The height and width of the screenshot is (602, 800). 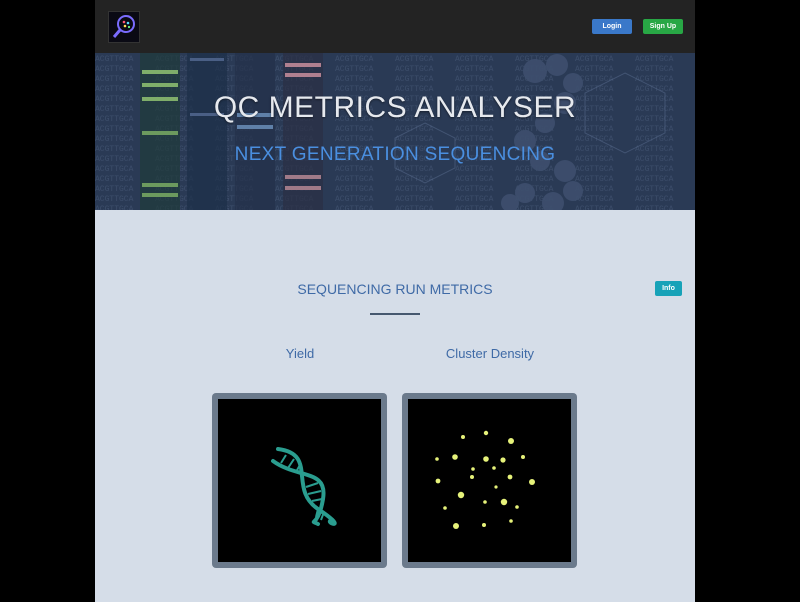 I want to click on yield-card, so click(x=299, y=480).